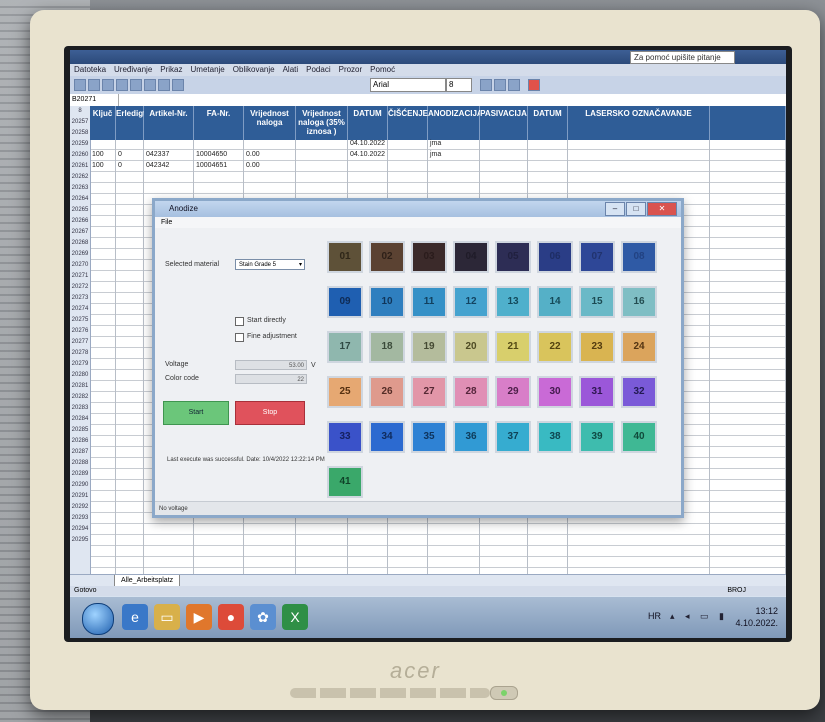 The width and height of the screenshot is (825, 722). What do you see at coordinates (239, 321) in the screenshot?
I see `start-directly-checkbox` at bounding box center [239, 321].